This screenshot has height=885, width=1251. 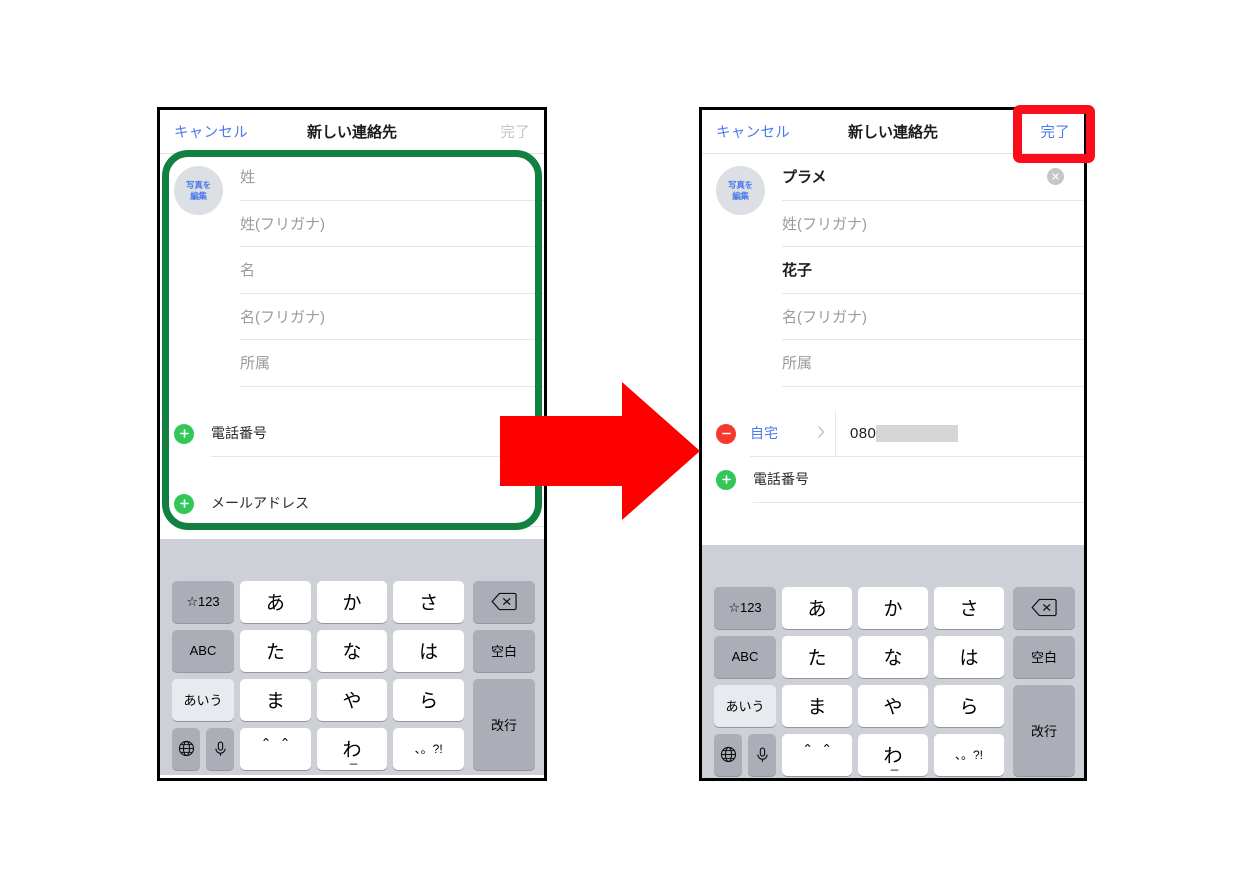 I want to click on keyboard-row-1: ☆123 あ か さ, so click(x=318, y=601).